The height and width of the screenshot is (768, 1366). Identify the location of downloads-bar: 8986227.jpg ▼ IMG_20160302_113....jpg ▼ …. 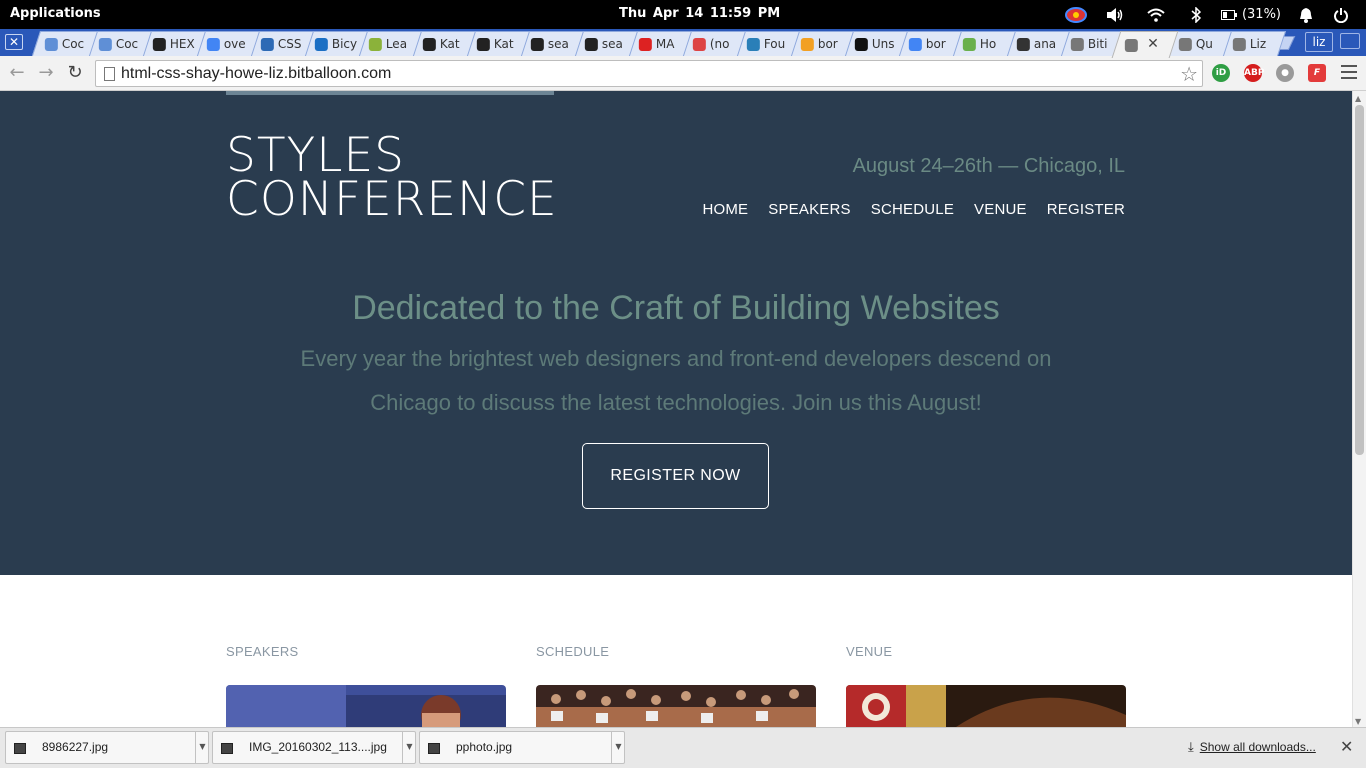
(683, 747).